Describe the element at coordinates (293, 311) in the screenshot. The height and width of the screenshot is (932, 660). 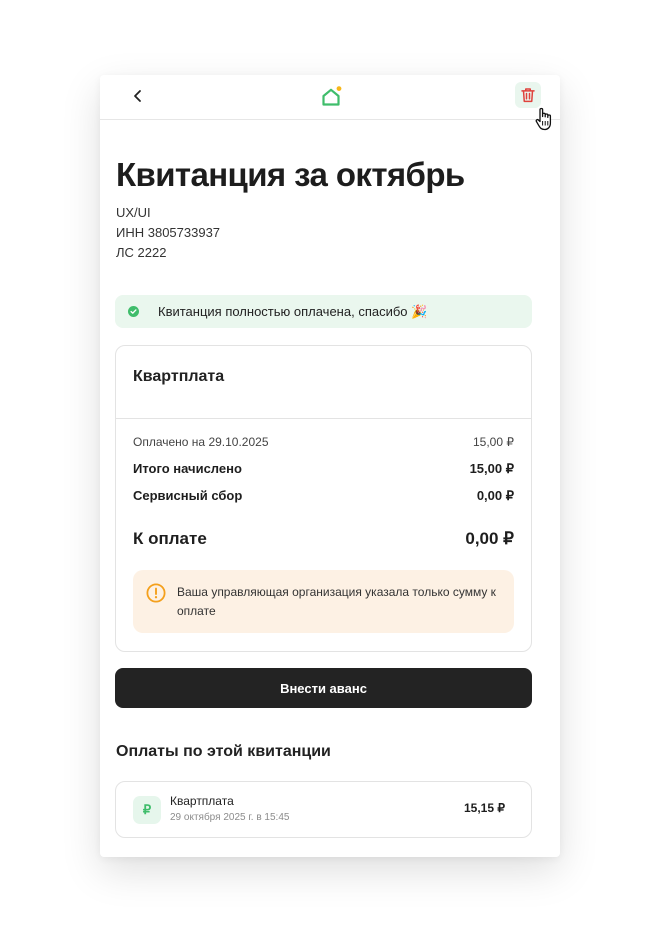
I see `paid-status-text: Квитанция полностью оплачена, спасибо 🎉` at that location.